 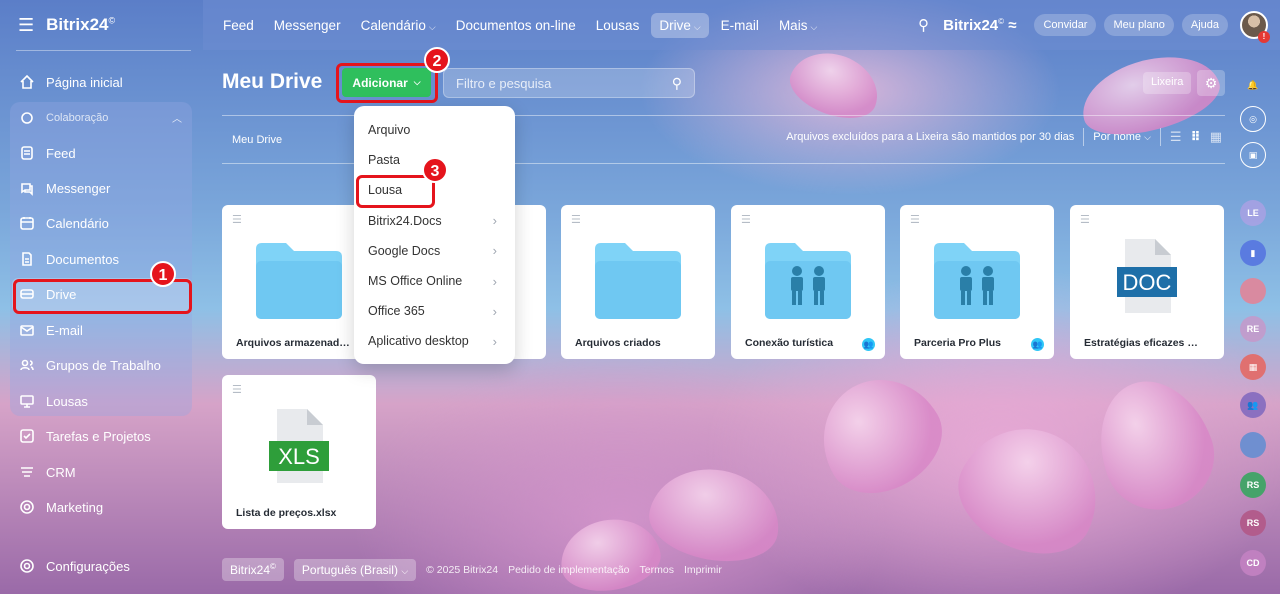 I want to click on sidebar-item-boards: Lousas, so click(x=53, y=401).